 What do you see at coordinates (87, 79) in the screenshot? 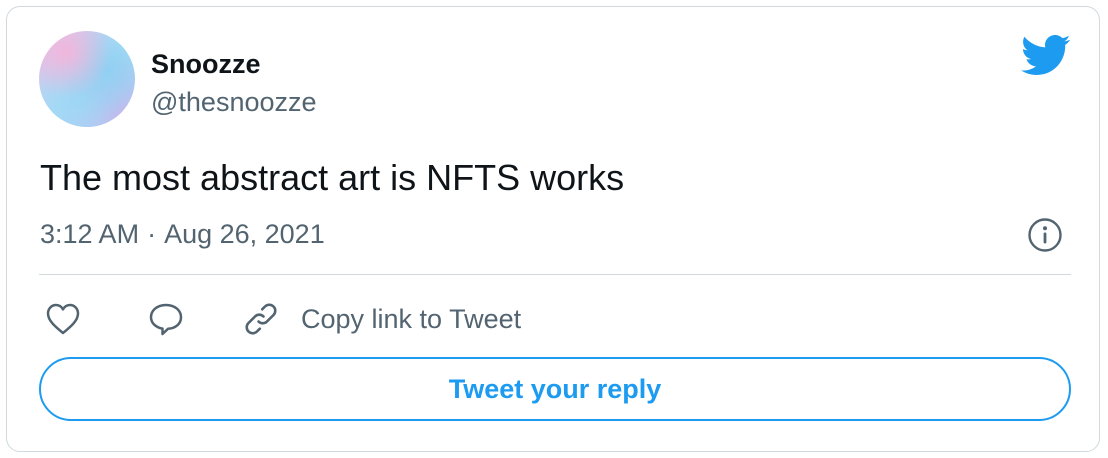
I see `avatar` at bounding box center [87, 79].